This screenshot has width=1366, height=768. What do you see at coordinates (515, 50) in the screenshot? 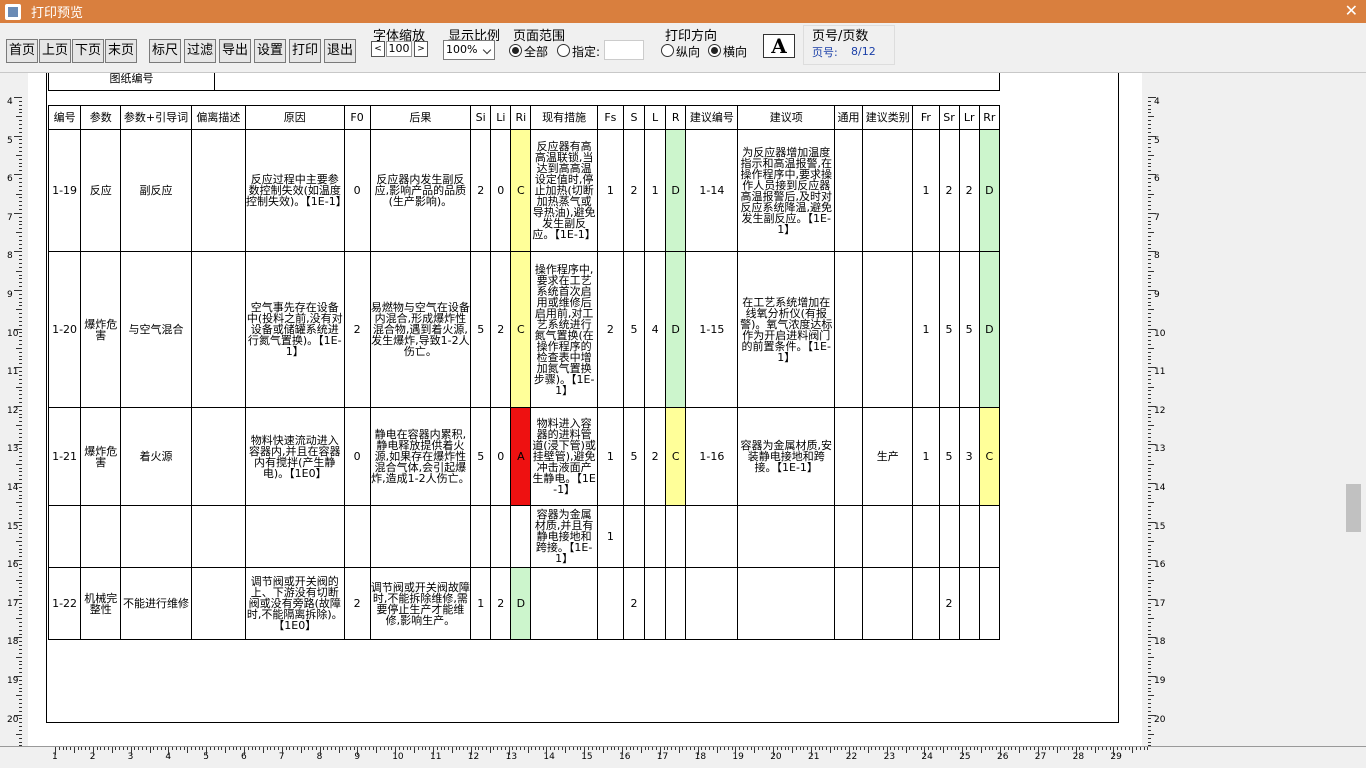
I see `page-range-all-radio` at bounding box center [515, 50].